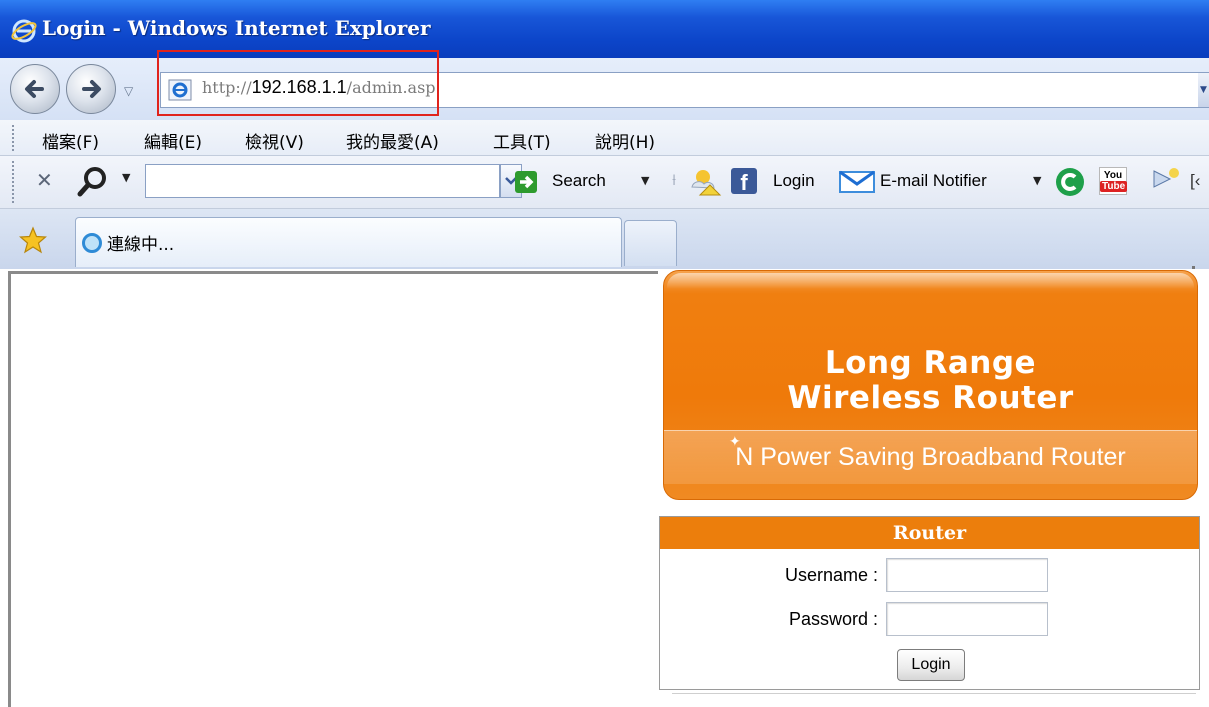 This screenshot has width=1209, height=707. Describe the element at coordinates (391, 87) in the screenshot. I see `url-path: /admin.asp` at that location.